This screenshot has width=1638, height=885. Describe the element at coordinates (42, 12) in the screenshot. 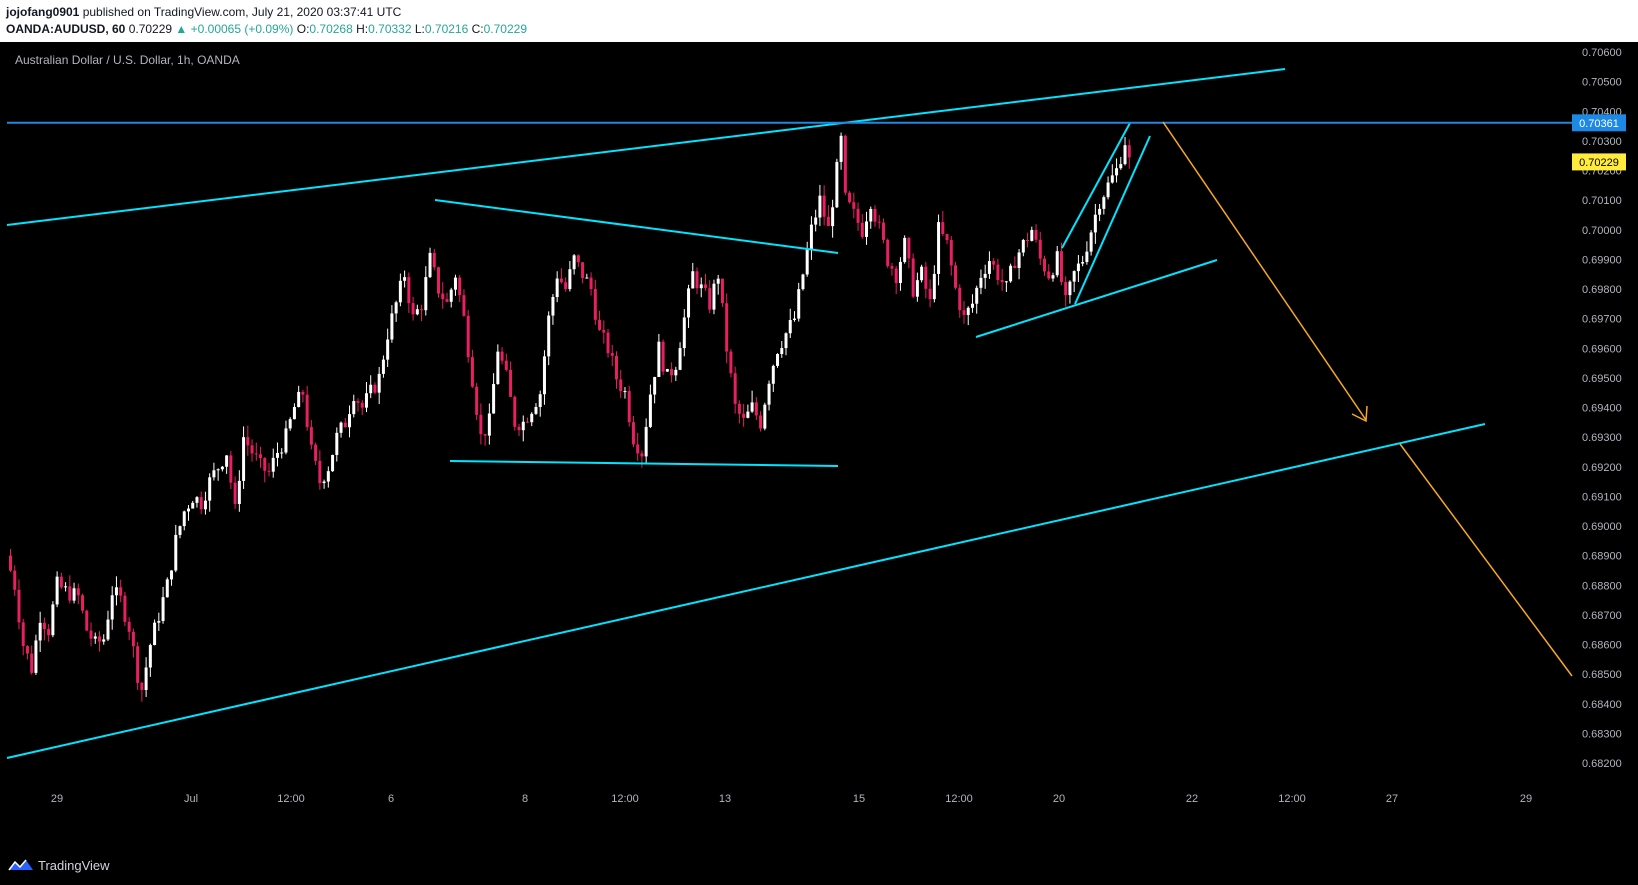

I see `author-name: jojofang0901` at that location.